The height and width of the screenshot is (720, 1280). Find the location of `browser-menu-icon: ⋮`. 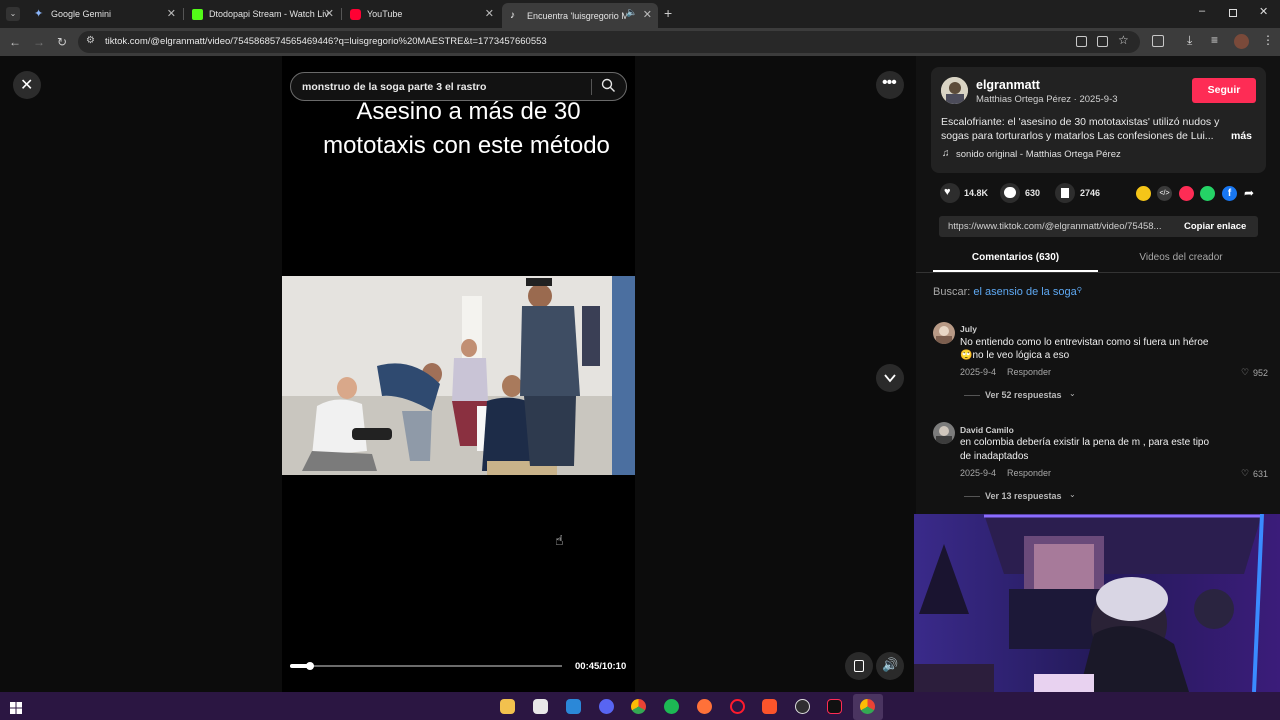

browser-menu-icon: ⋮ is located at coordinates (1268, 40).